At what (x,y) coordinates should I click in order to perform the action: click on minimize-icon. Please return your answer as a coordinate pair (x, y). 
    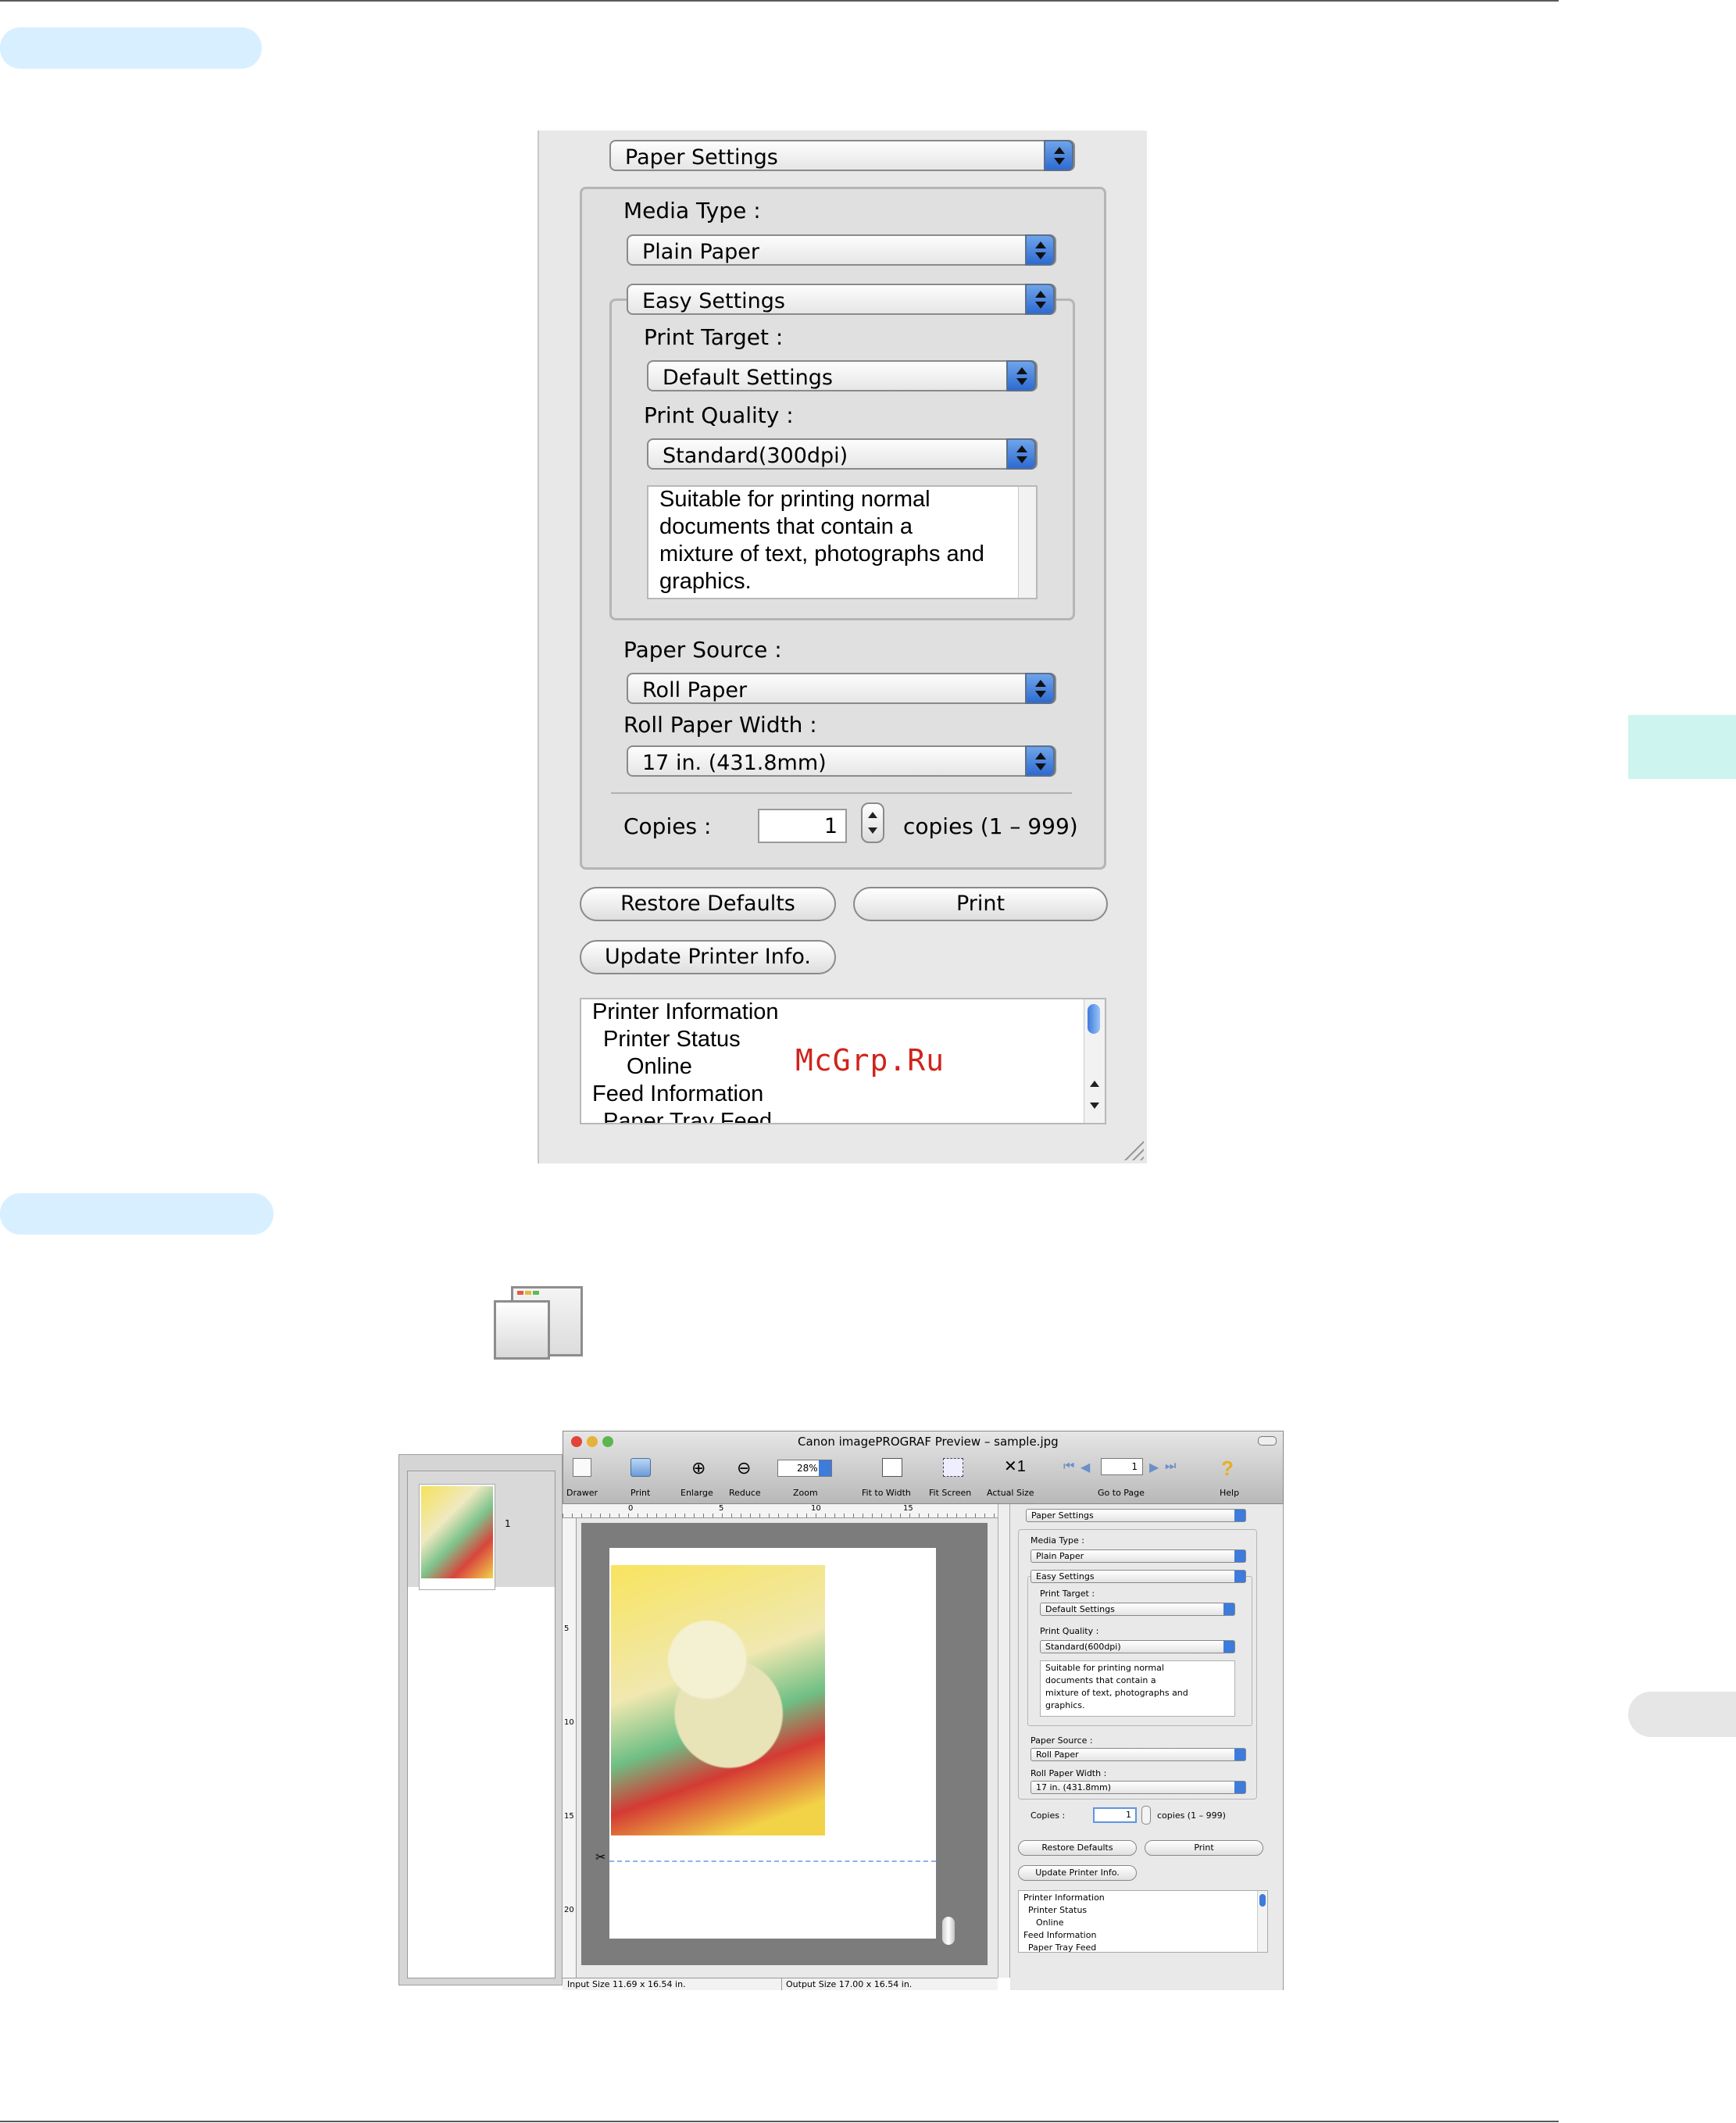
    Looking at the image, I should click on (592, 1442).